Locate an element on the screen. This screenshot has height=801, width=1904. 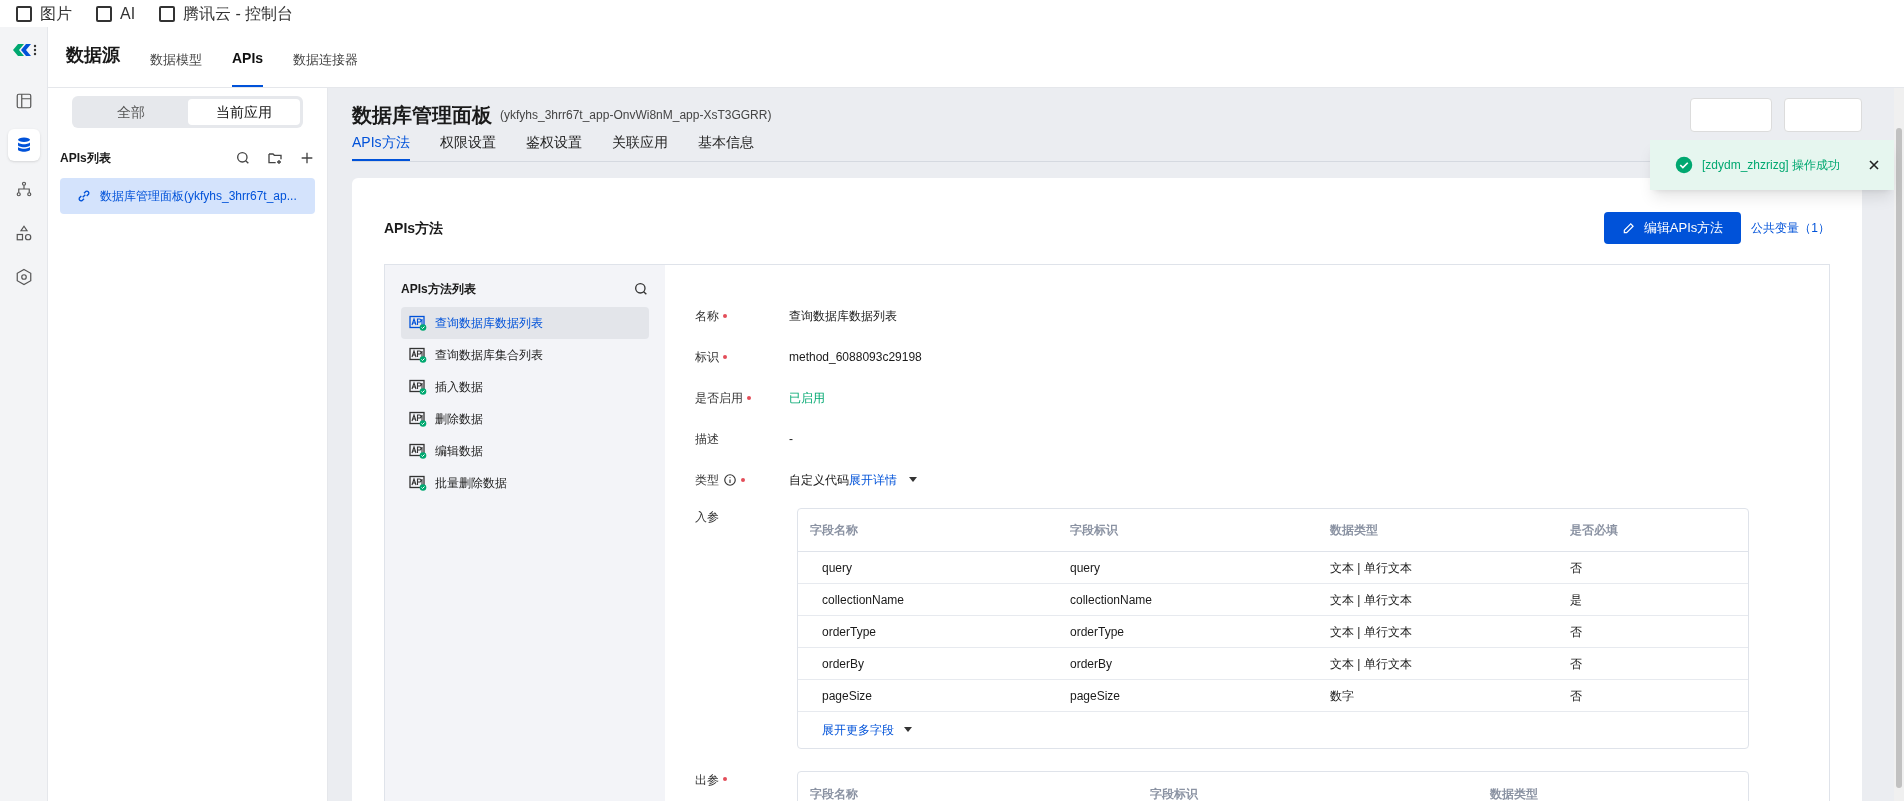
method-item: 删除数据 is located at coordinates (525, 419).